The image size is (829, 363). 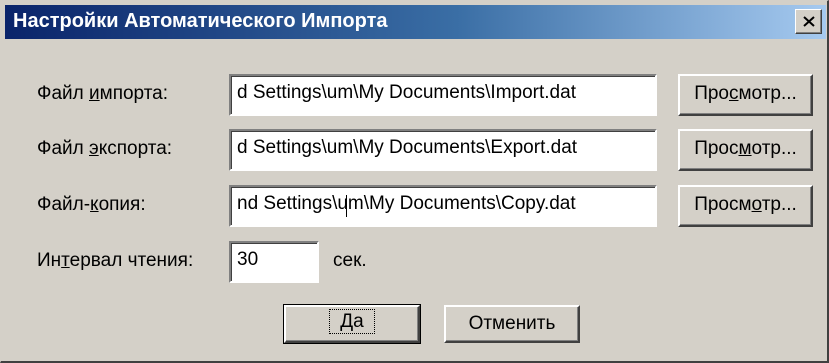 What do you see at coordinates (415, 22) in the screenshot?
I see `title-bar: Настройки Автоматического Импорта` at bounding box center [415, 22].